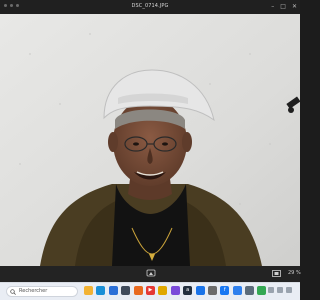 Image resolution: width=320 pixels, height=300 pixels. I want to click on taskbar-apps: ▶ a f, so click(175, 290).